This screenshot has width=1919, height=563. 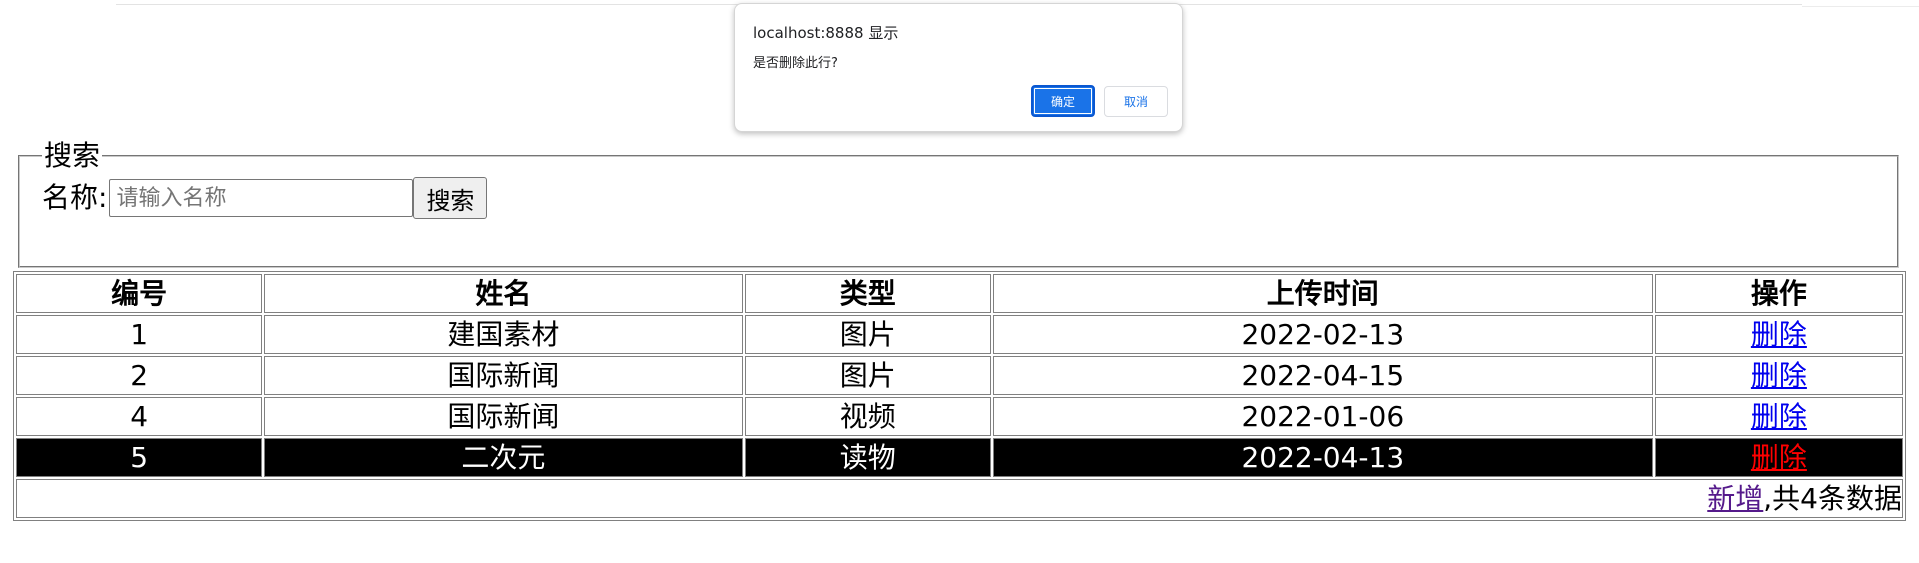 What do you see at coordinates (1322, 375) in the screenshot?
I see `cell-date: 2022-04-15` at bounding box center [1322, 375].